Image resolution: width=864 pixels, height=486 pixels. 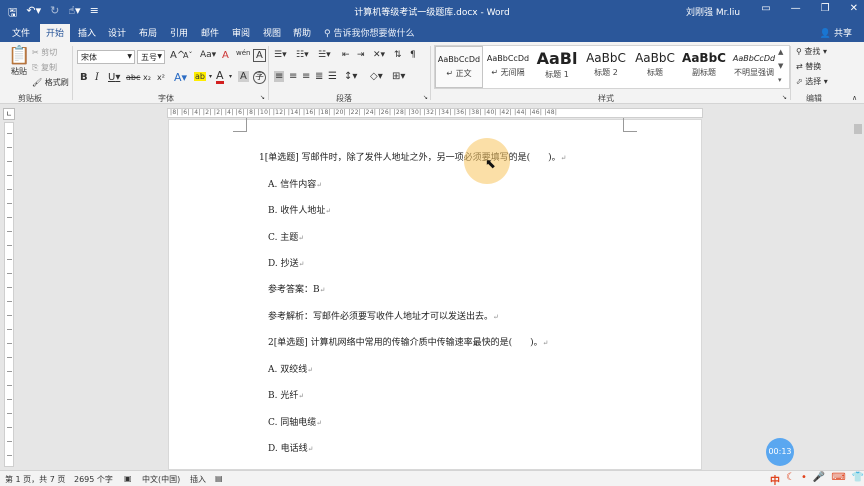 What do you see at coordinates (198, 479) in the screenshot?
I see `insert-mode: 插入` at bounding box center [198, 479].